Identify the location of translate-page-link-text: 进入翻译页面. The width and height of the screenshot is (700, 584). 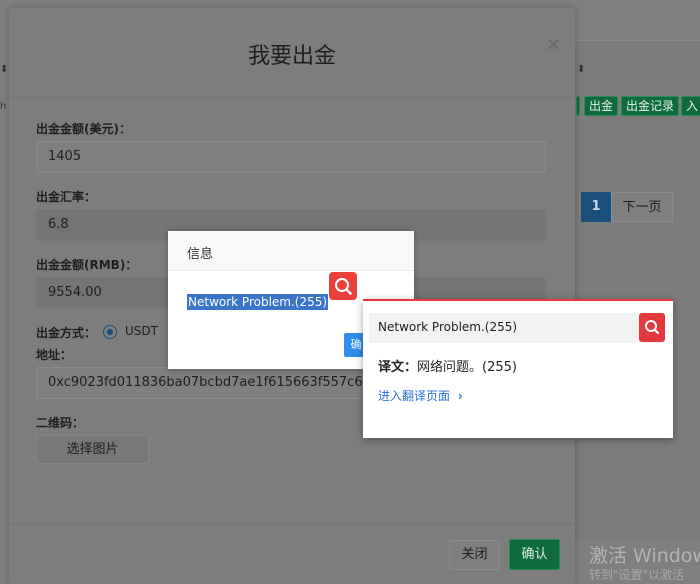
(414, 396).